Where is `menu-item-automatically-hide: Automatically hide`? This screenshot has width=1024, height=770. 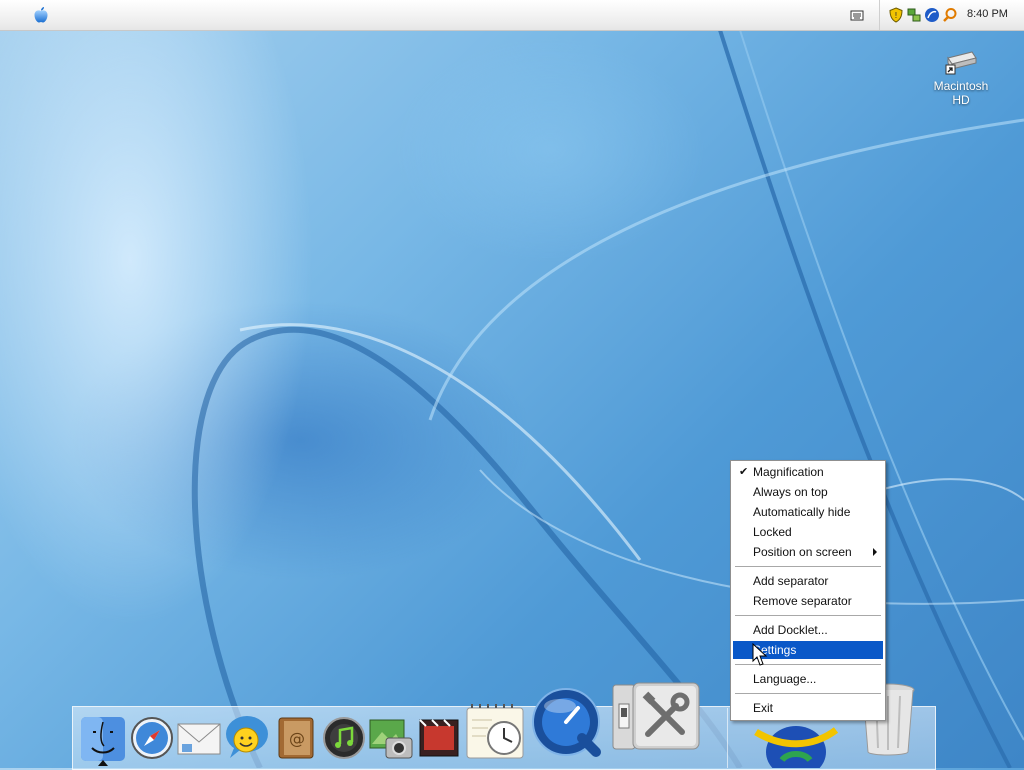
menu-item-automatically-hide: Automatically hide is located at coordinates (808, 512).